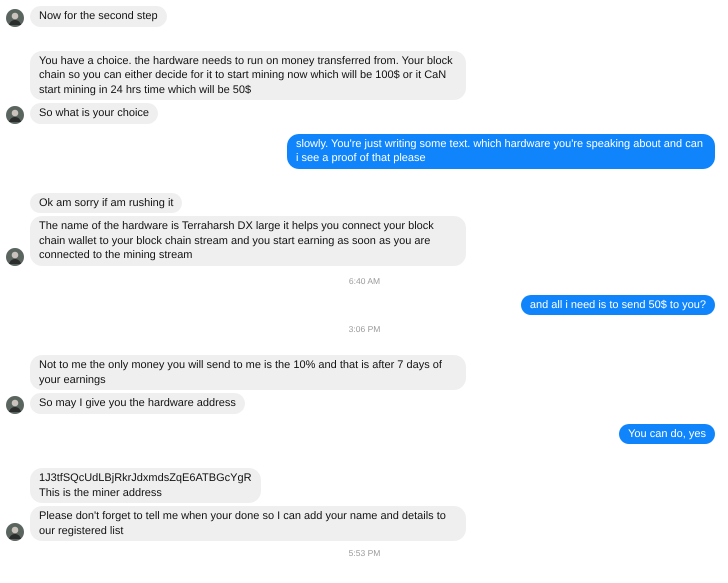  Describe the element at coordinates (364, 553) in the screenshot. I see `timestamp: 5:53 PM` at that location.